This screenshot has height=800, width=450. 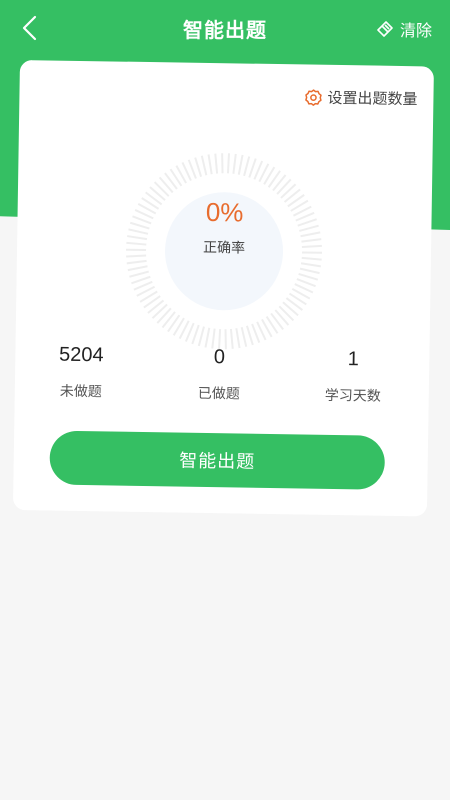 I want to click on smart-quiz-button: 智能出题, so click(x=217, y=460).